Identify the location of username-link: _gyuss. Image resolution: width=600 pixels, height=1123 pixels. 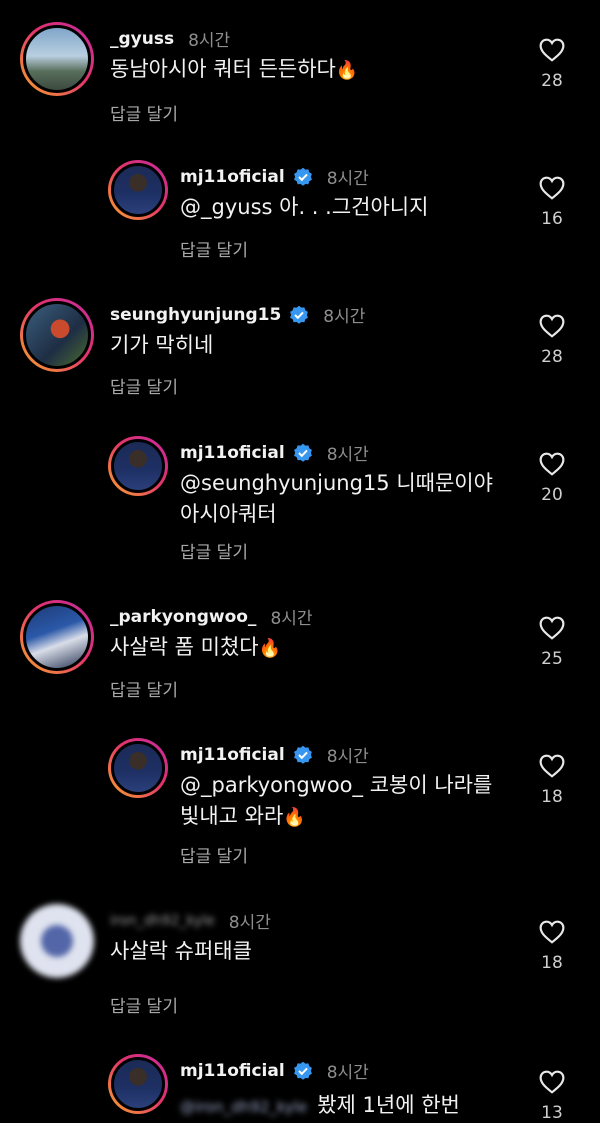
(142, 39).